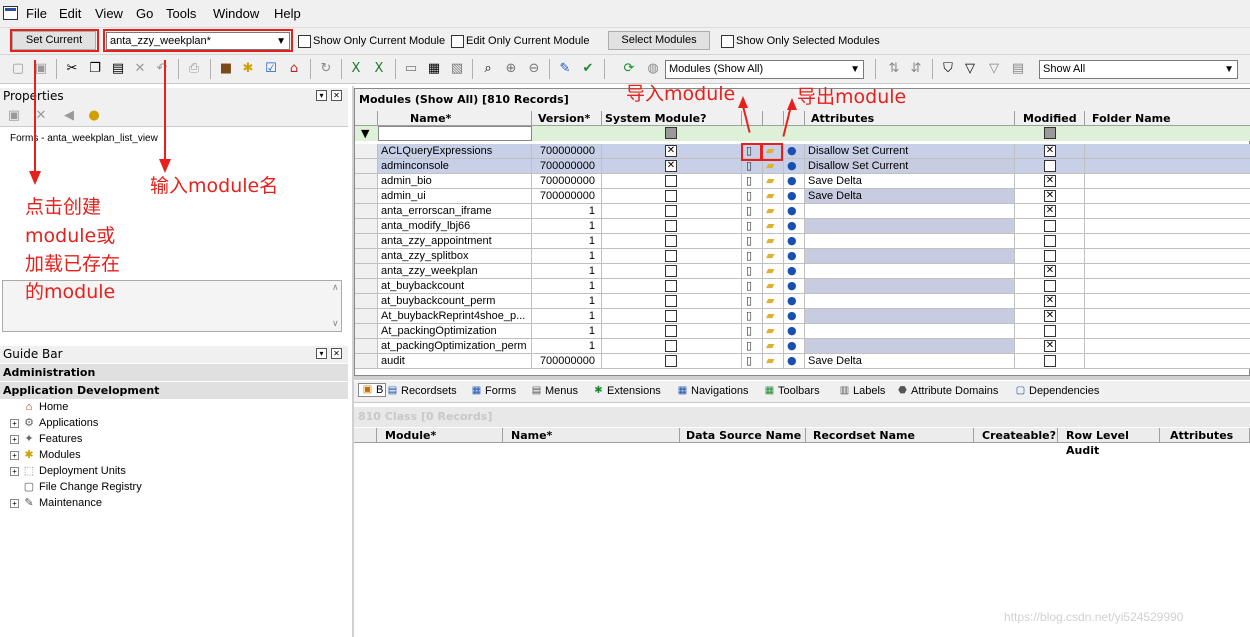  I want to click on grid-view-icon: ▦, so click(434, 69).